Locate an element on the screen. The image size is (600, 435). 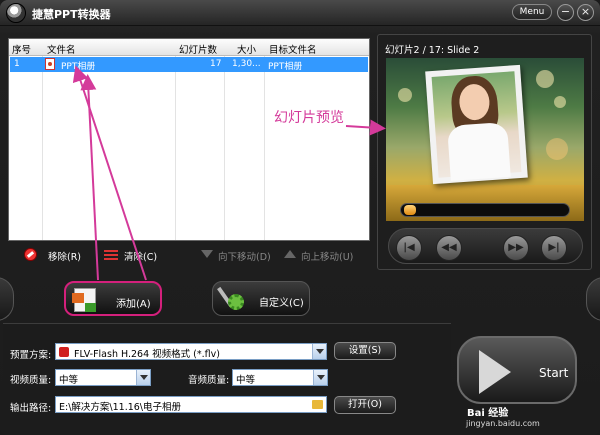
remove-icon is located at coordinates (30, 254).